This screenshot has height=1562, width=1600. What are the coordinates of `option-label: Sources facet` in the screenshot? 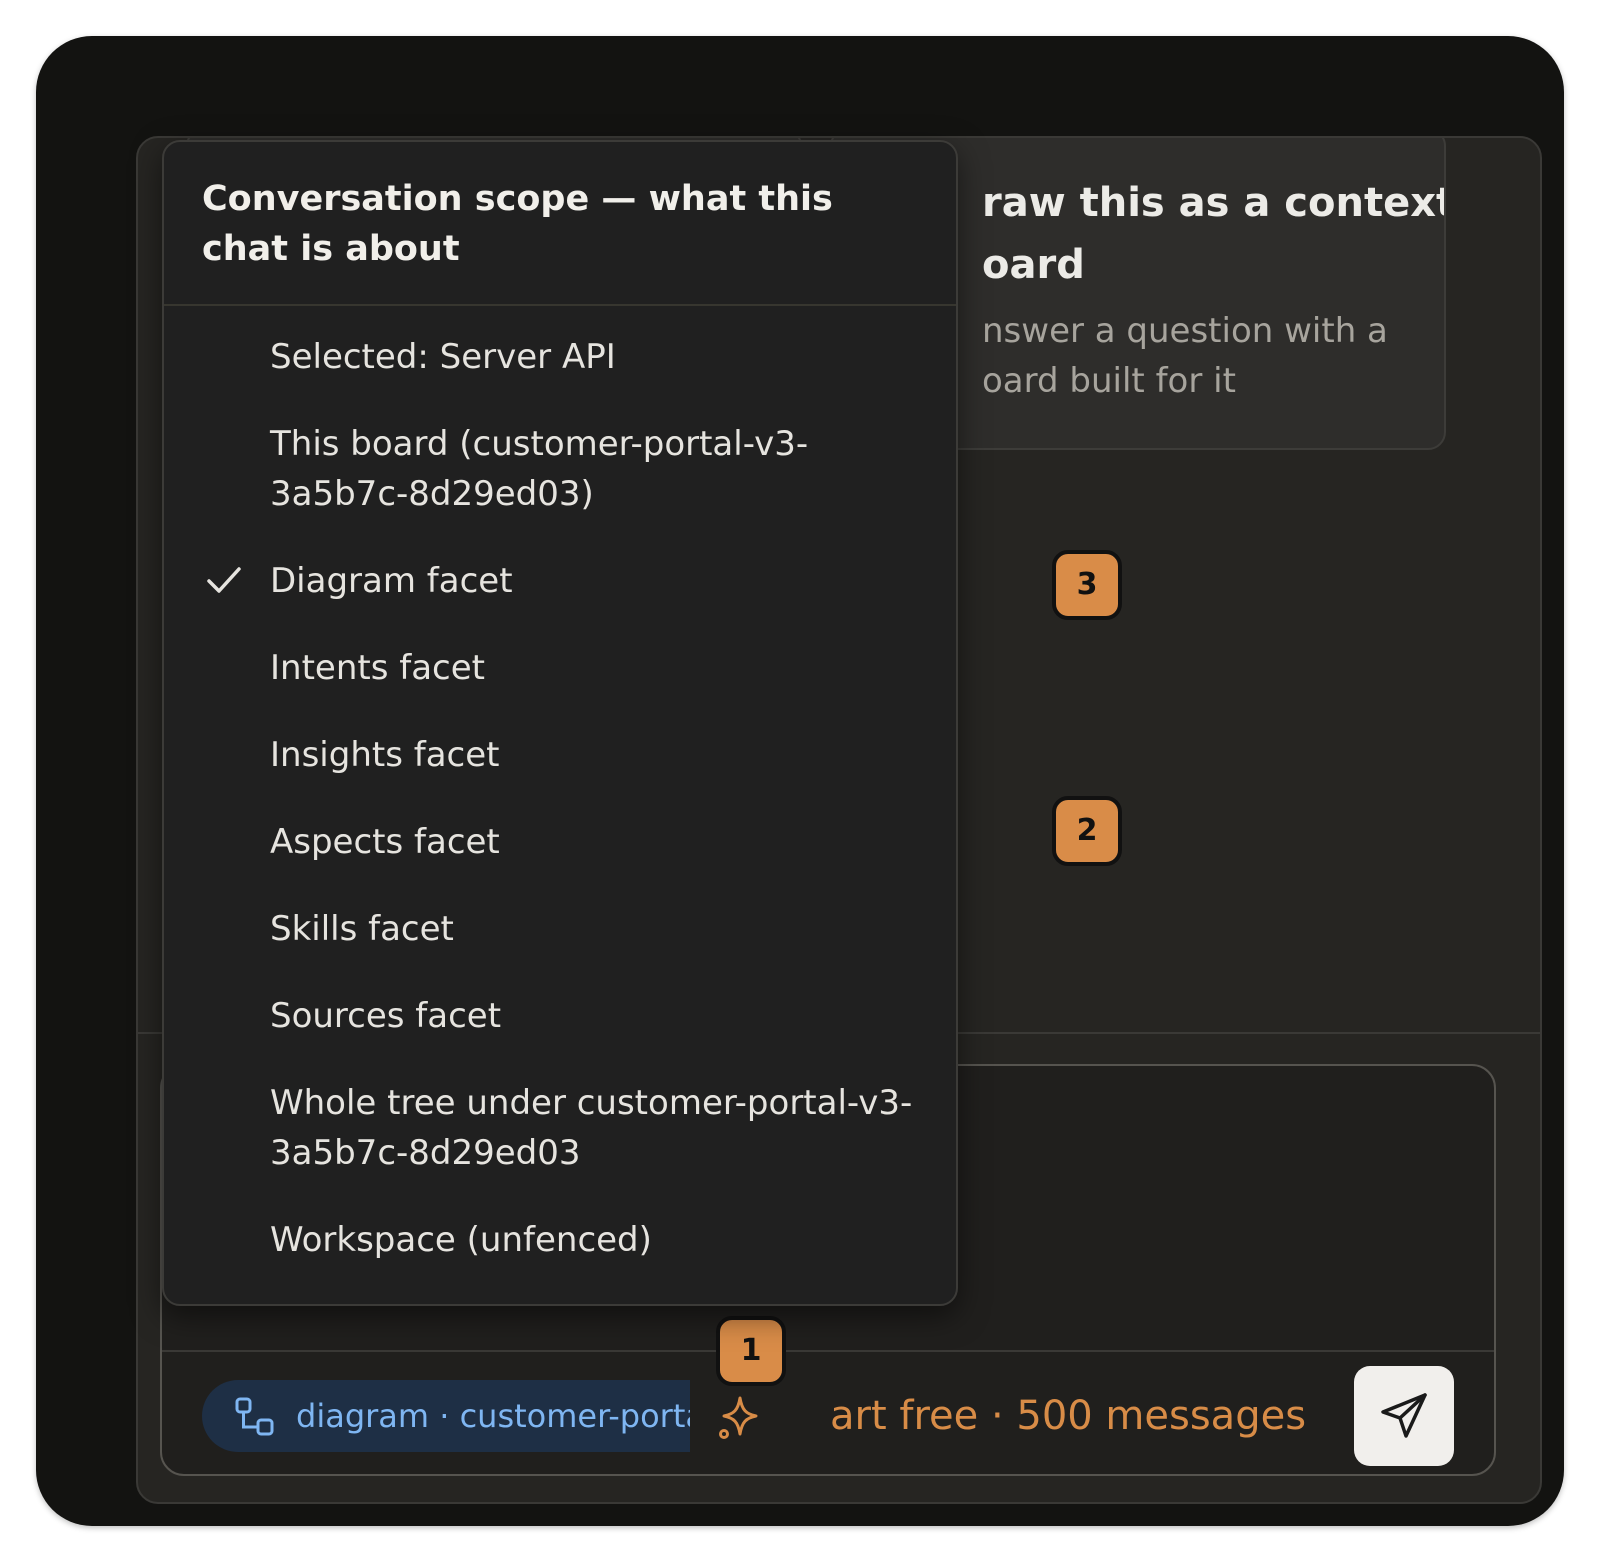 It's located at (386, 1016).